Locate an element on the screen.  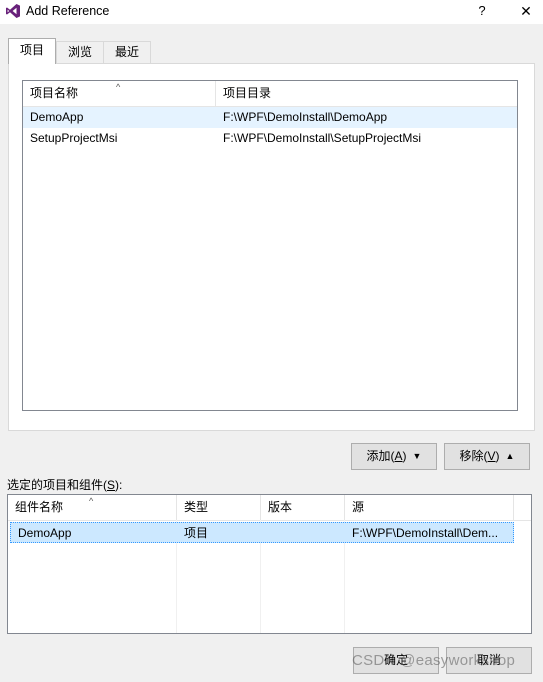
header-divider is located at coordinates (269, 520).